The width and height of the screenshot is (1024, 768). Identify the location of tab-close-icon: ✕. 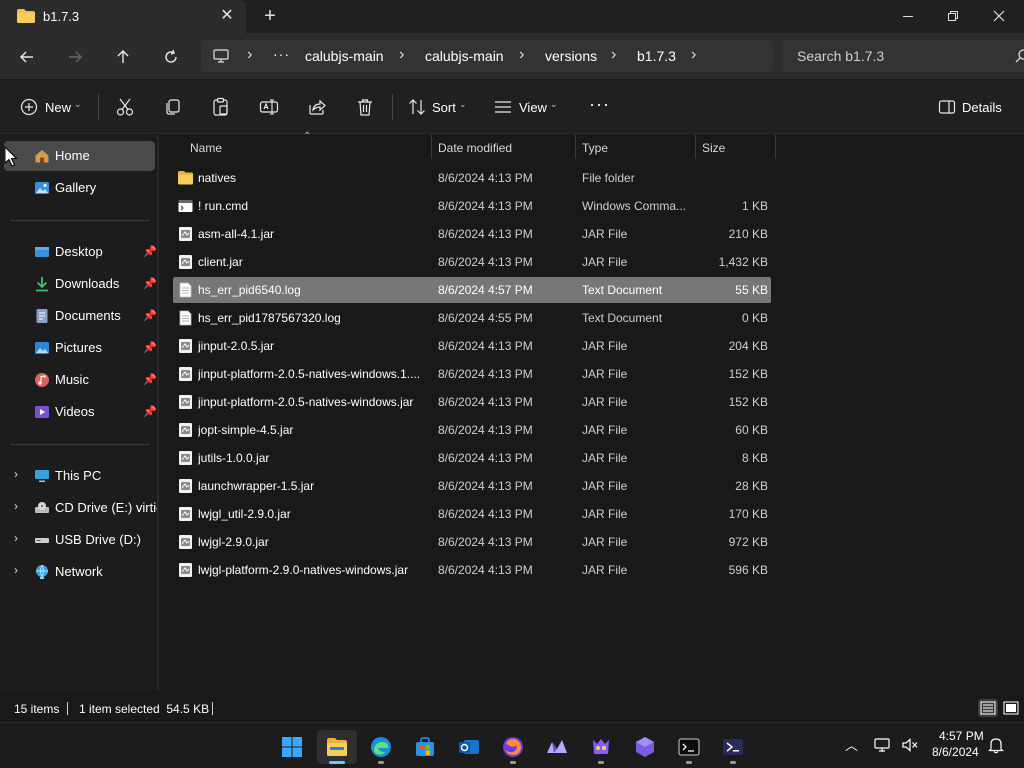
(227, 16).